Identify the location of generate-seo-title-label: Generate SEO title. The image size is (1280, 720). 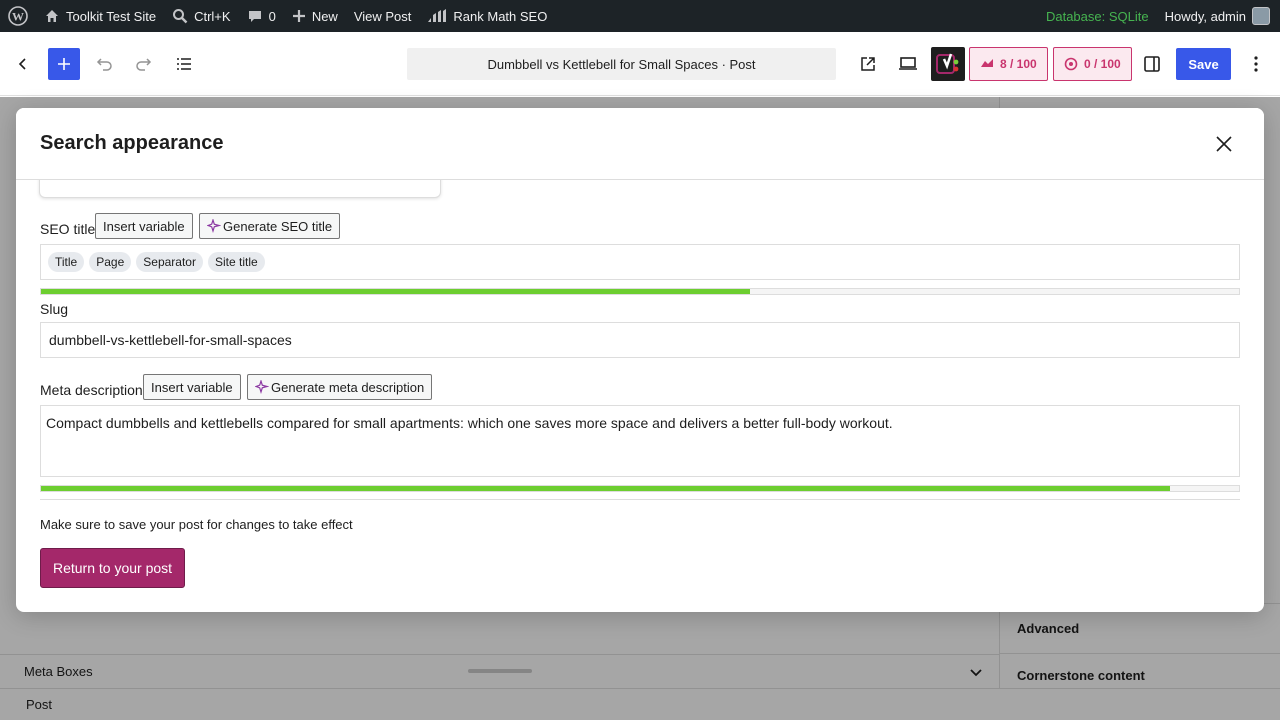
(278, 226).